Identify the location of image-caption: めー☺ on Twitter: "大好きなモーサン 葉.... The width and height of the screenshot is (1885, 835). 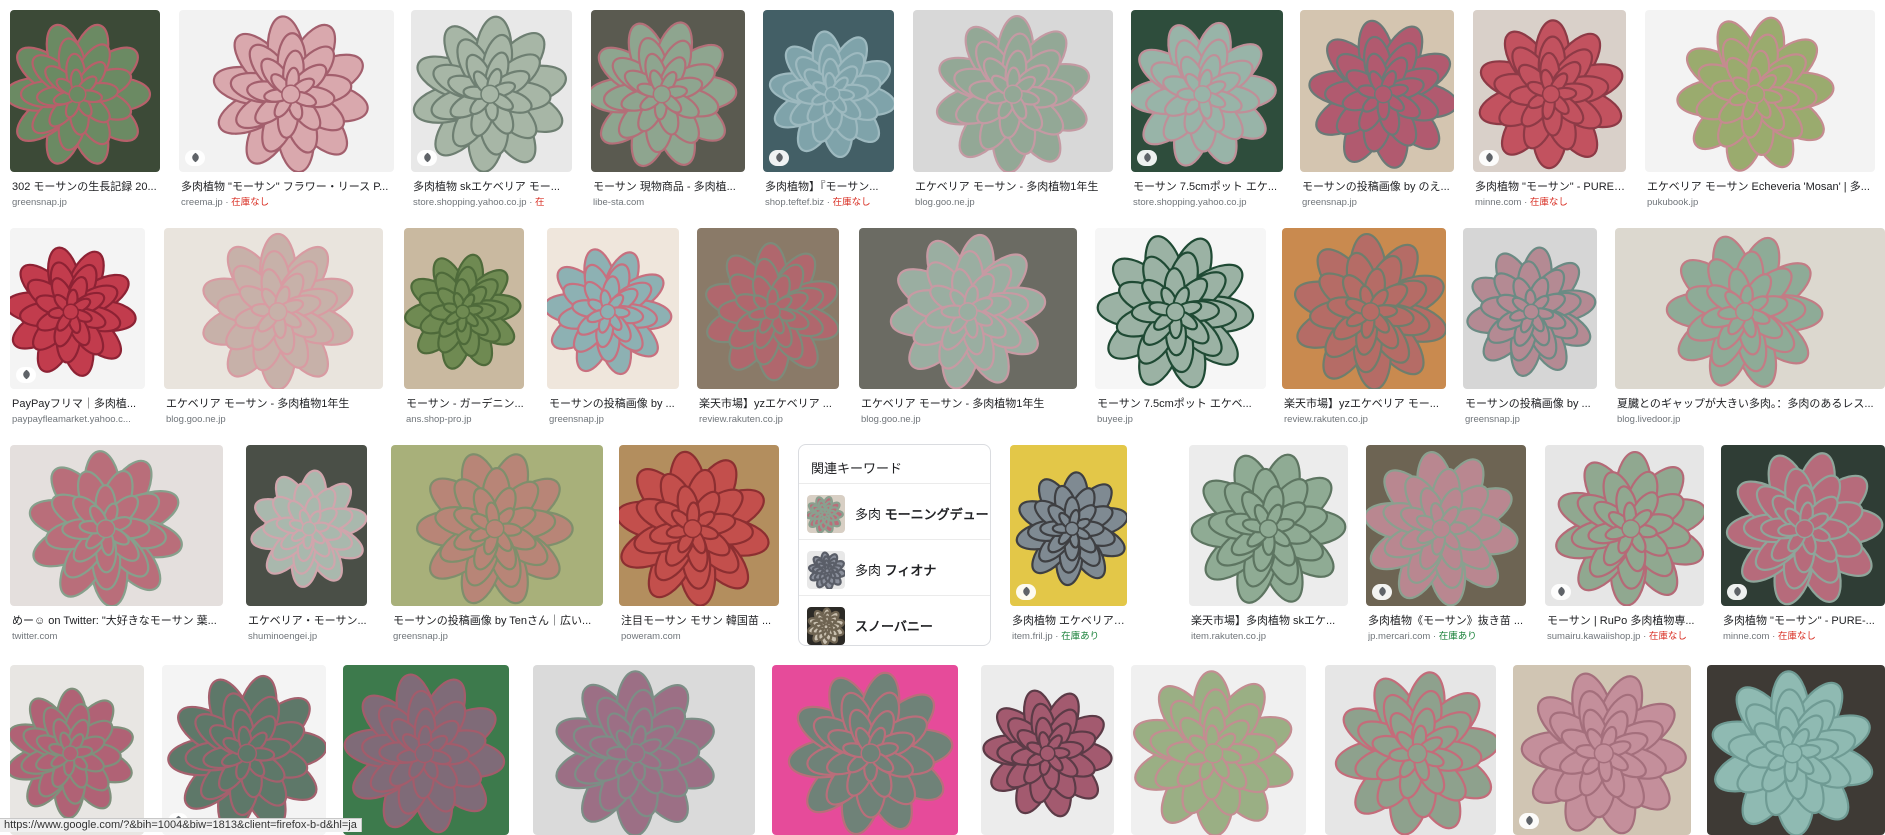
(117, 621).